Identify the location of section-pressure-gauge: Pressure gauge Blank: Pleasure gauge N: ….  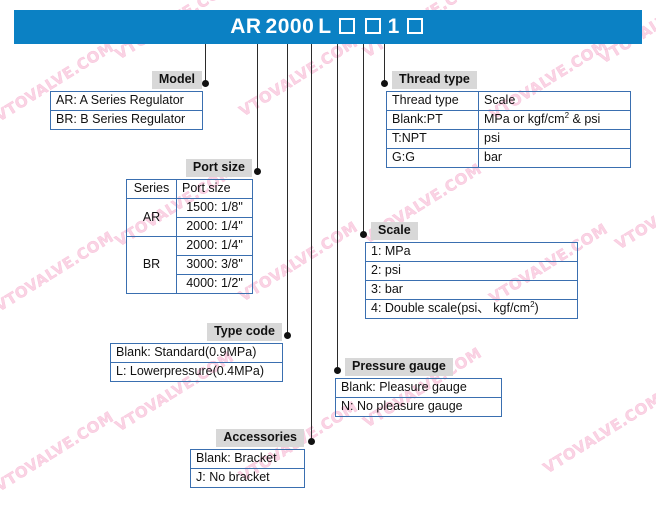
(416, 387).